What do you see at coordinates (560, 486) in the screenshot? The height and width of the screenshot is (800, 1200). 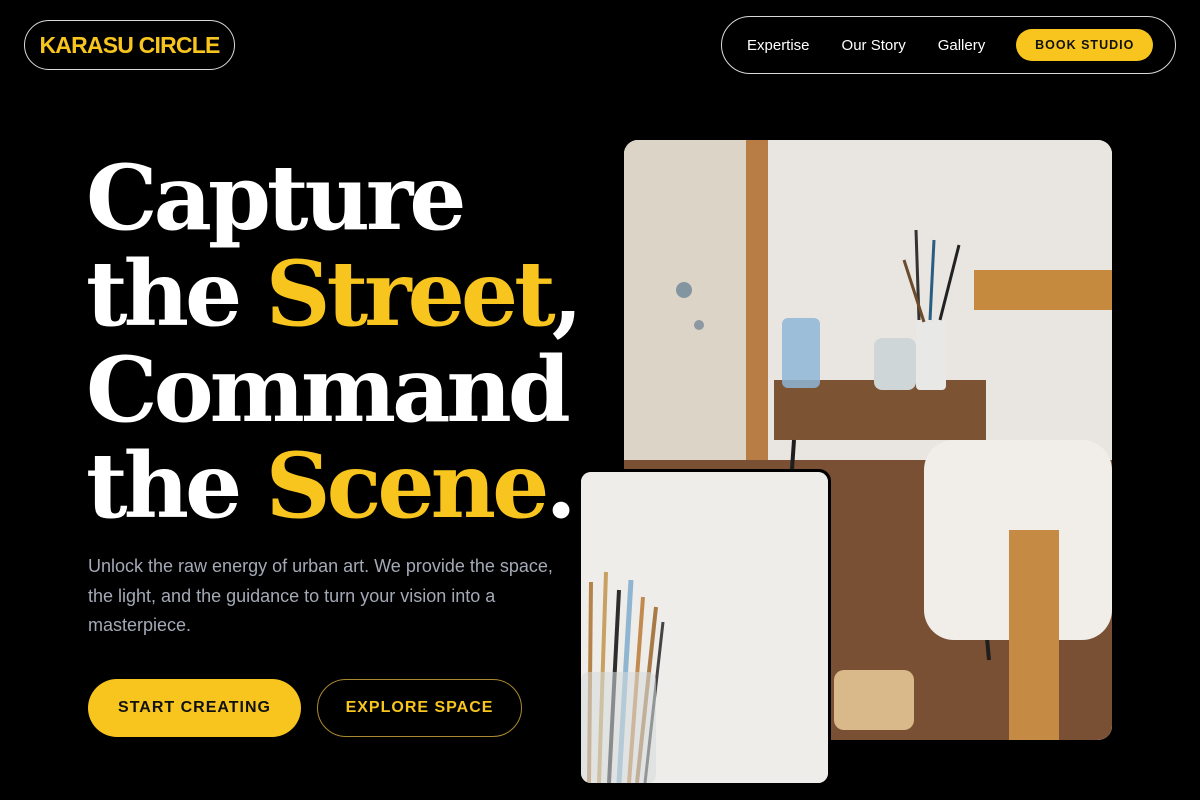 I see `headline-line-4-post: .` at bounding box center [560, 486].